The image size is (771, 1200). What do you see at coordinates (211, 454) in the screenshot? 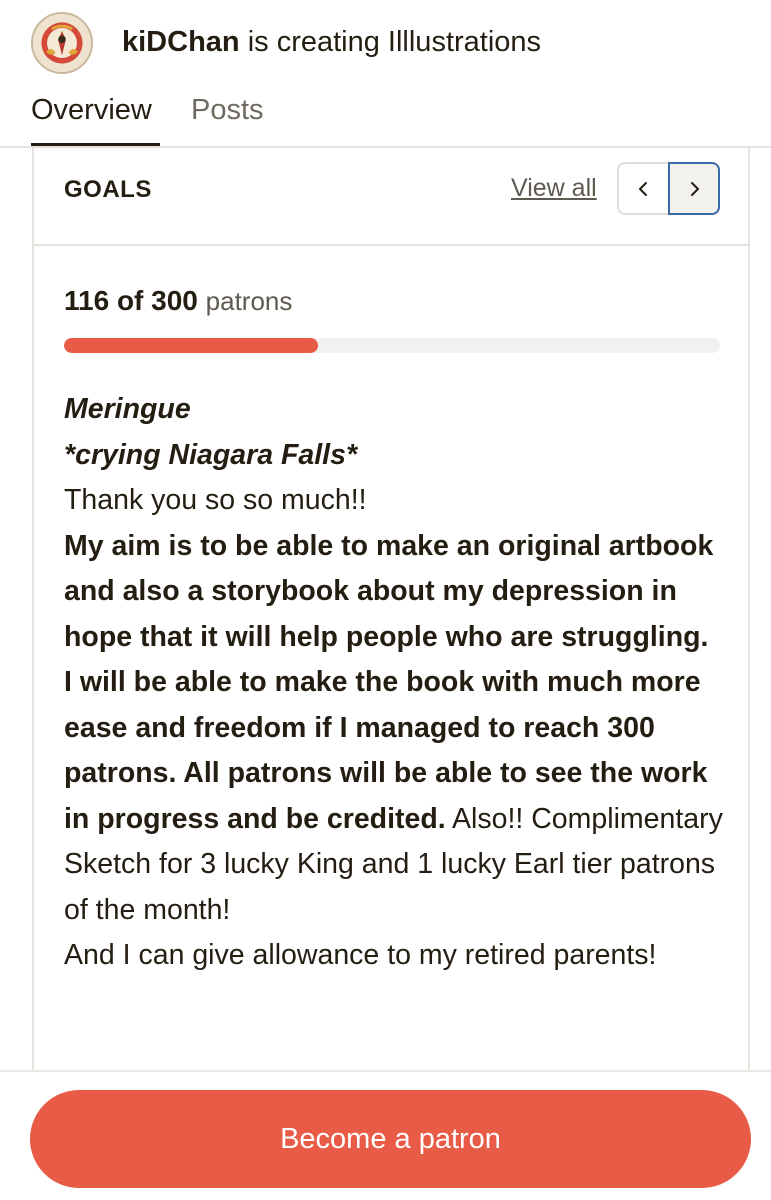
I see `goal-subtitle: *crying Niagara Falls*` at bounding box center [211, 454].